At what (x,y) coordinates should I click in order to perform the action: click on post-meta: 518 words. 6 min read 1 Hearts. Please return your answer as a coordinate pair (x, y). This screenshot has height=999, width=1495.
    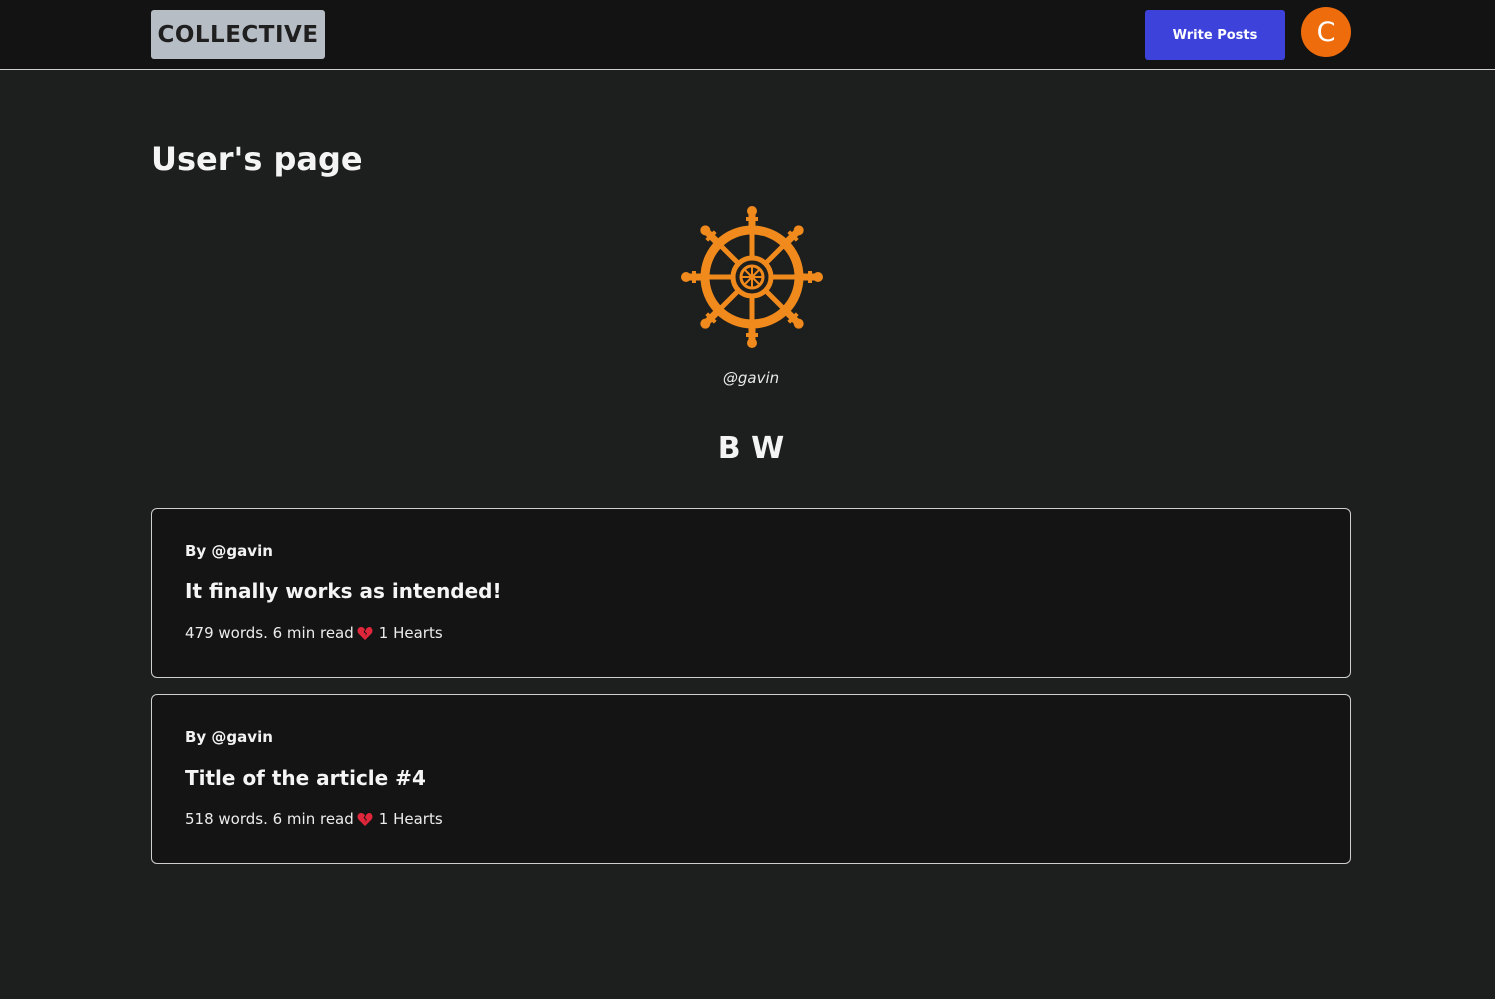
    Looking at the image, I should click on (314, 819).